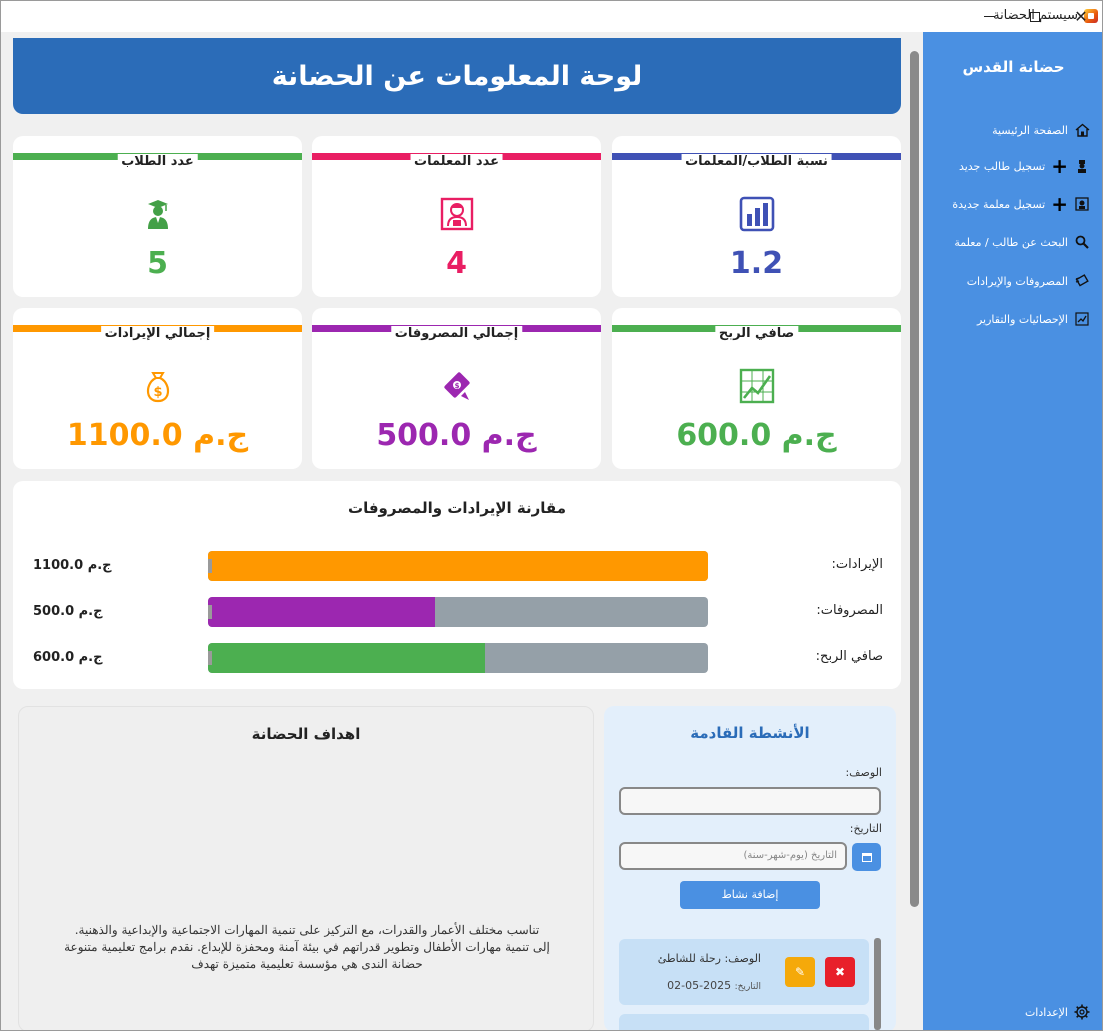 The height and width of the screenshot is (1031, 1103). I want to click on minimize-button, so click(989, 16).